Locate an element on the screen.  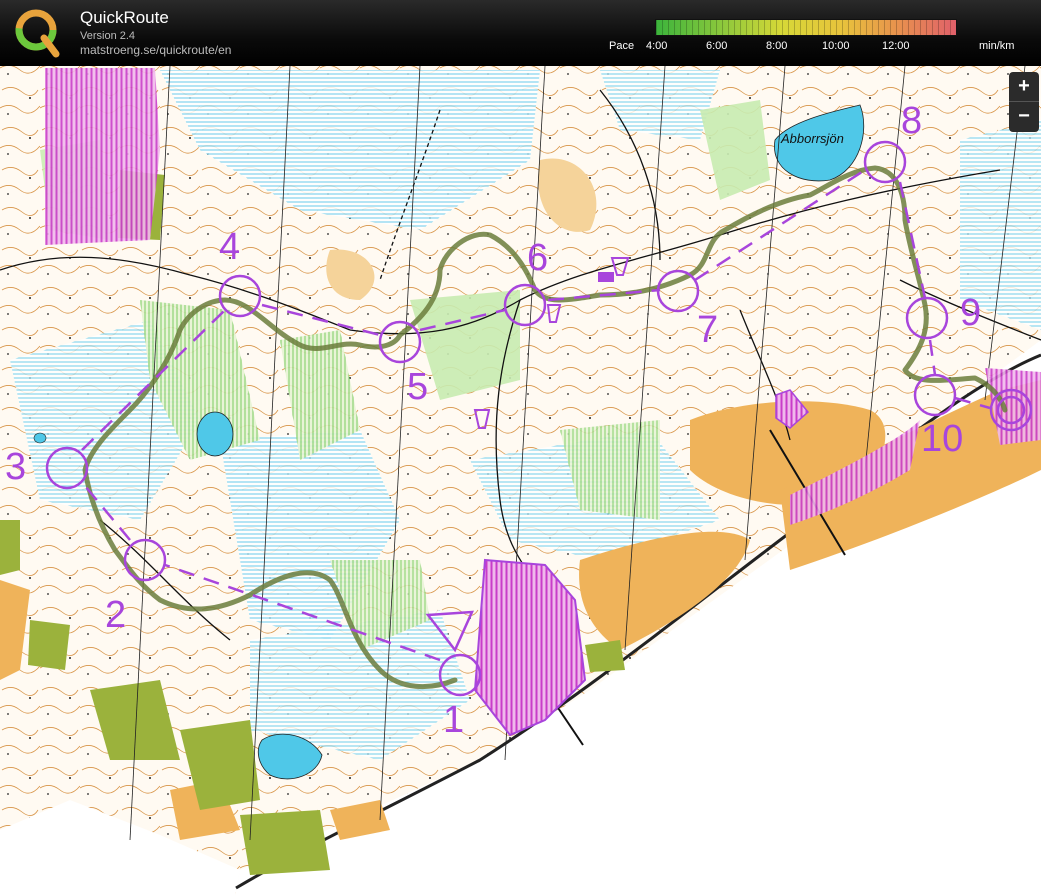
pace-tick: 12:00 is located at coordinates (896, 46).